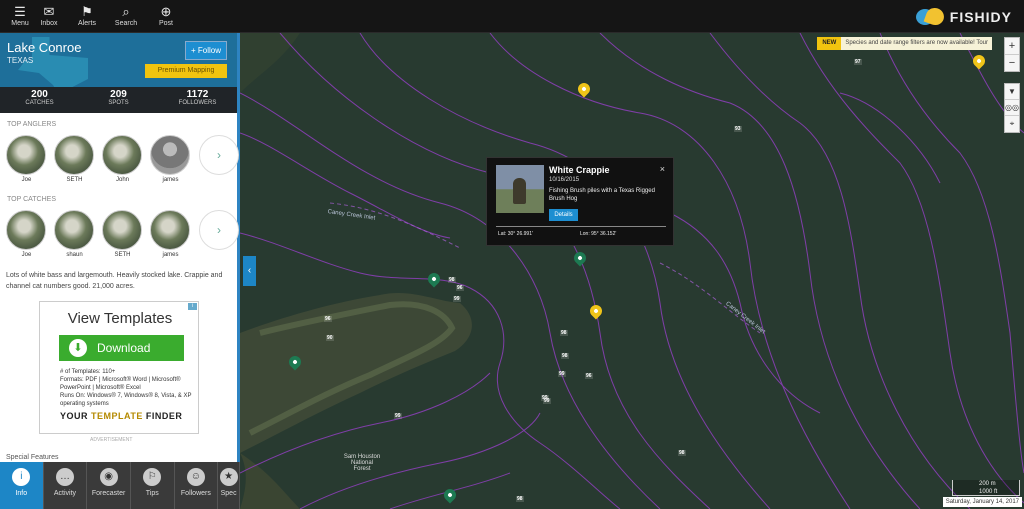 This screenshot has height=509, width=1024. Describe the element at coordinates (1012, 124) in the screenshot. I see `locate-icon: ⌖` at that location.